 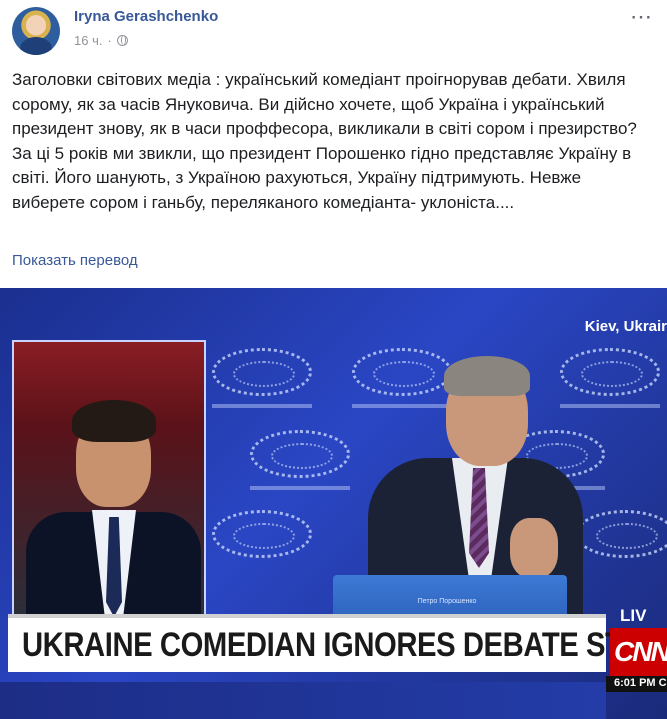 What do you see at coordinates (303, 700) in the screenshot?
I see `bottom-band` at bounding box center [303, 700].